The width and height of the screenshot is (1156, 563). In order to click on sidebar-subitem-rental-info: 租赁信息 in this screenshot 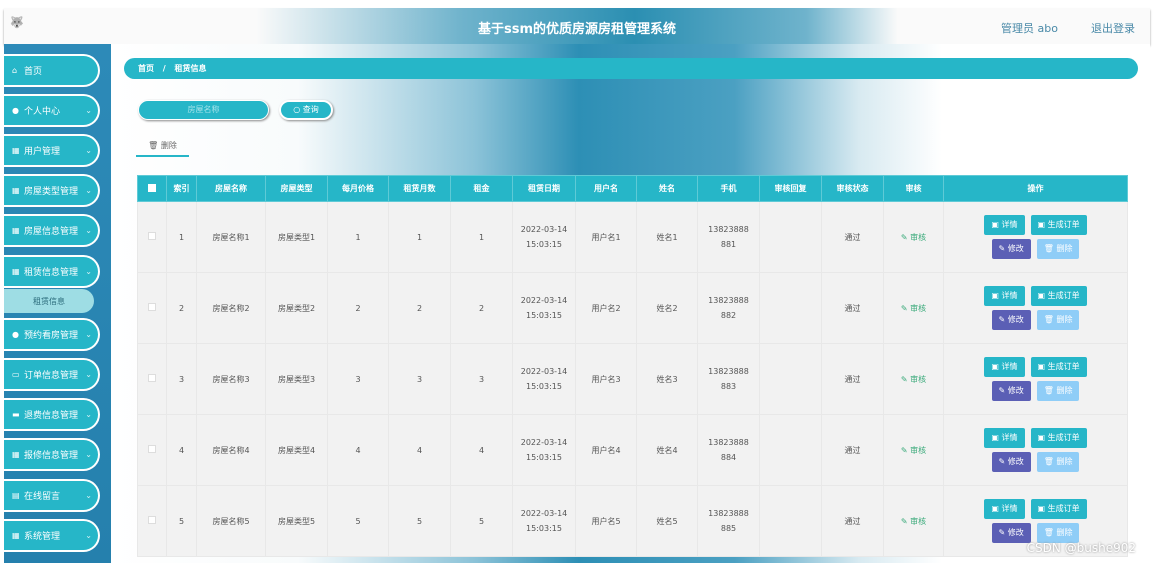, I will do `click(49, 301)`.